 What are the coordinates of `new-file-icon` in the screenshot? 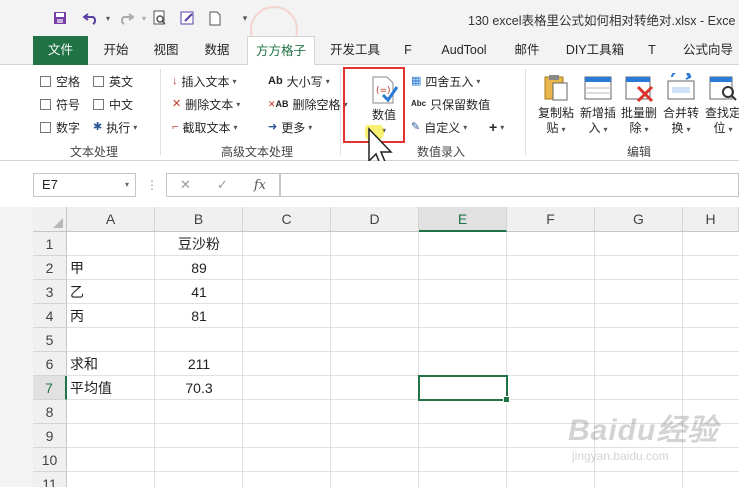 It's located at (215, 18).